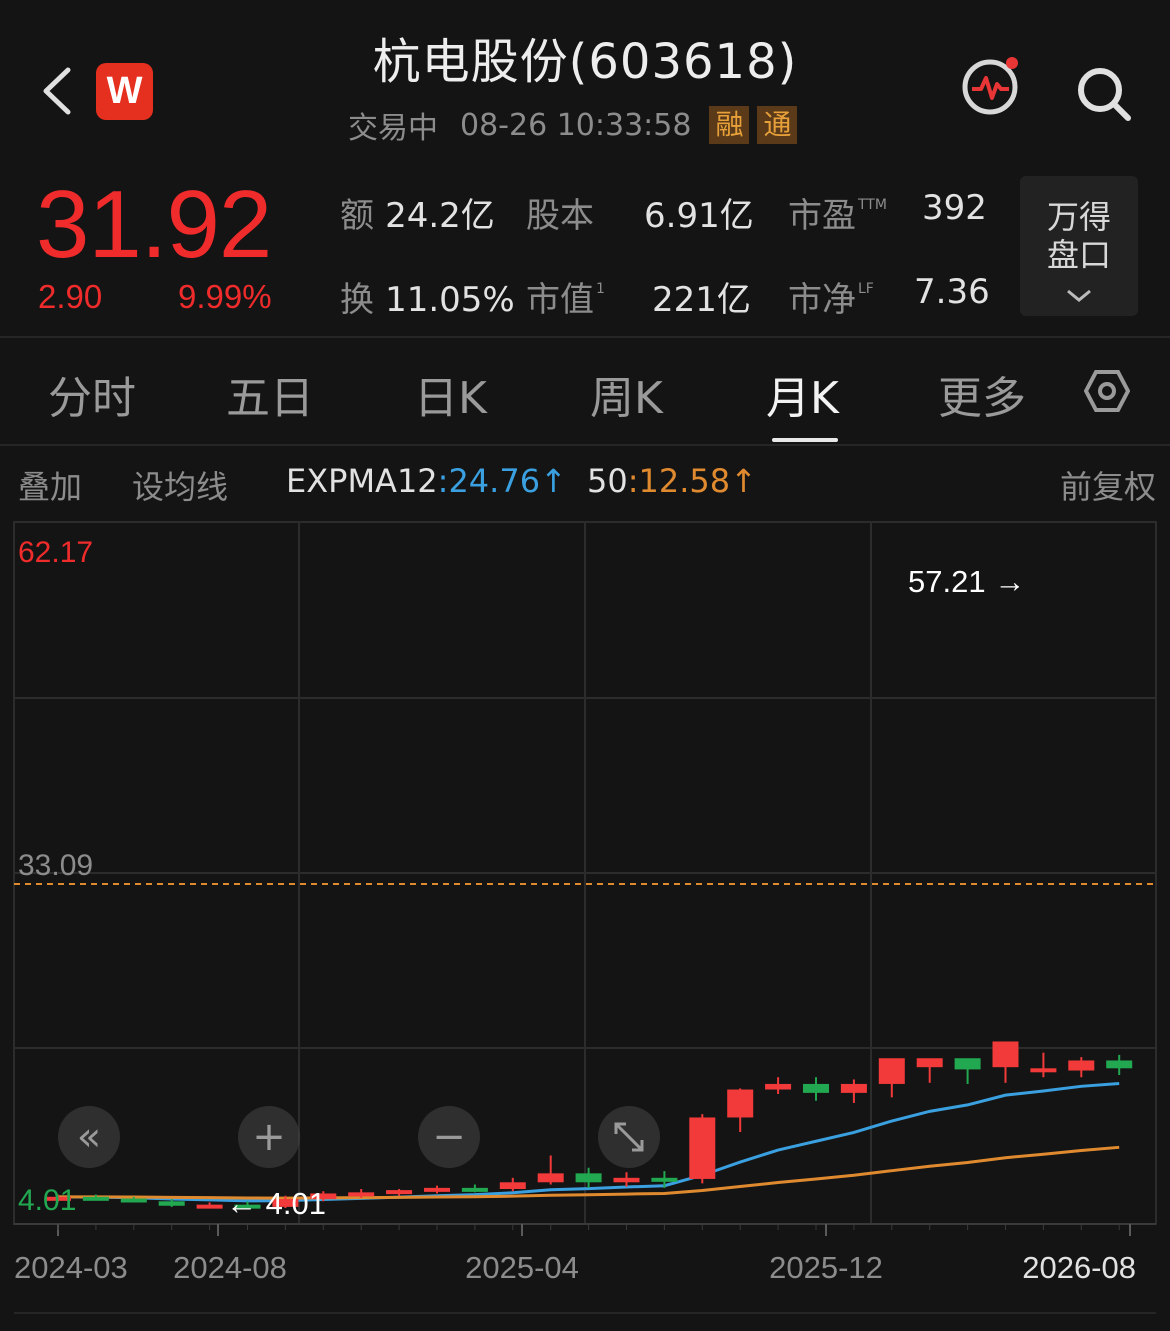 The image size is (1170, 1331). What do you see at coordinates (560, 216) in the screenshot?
I see `stat-share-label: 股本` at bounding box center [560, 216].